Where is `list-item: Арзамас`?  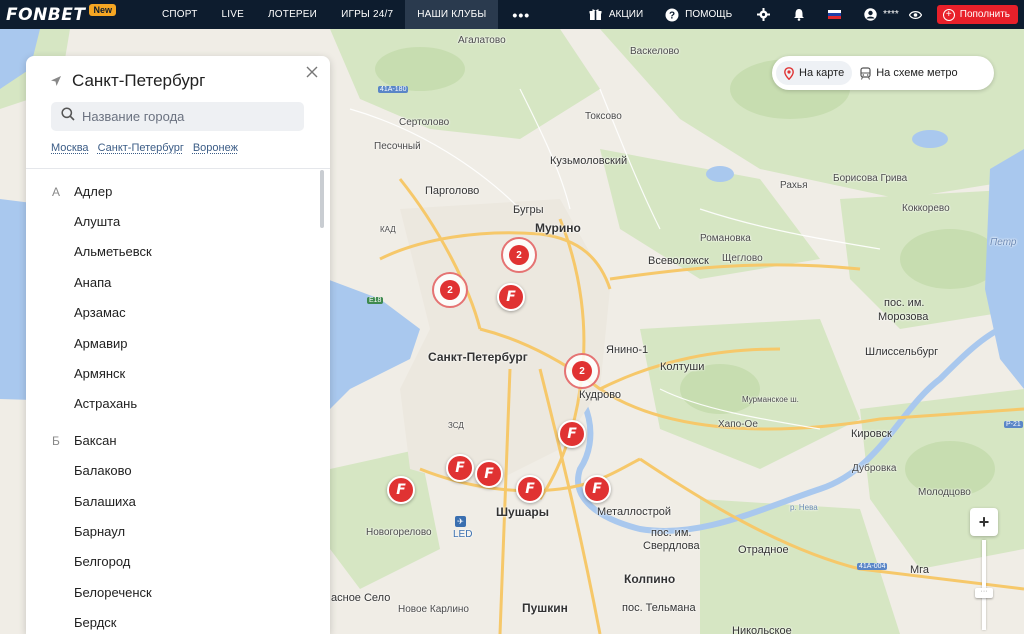
list-item: Арзамас is located at coordinates (178, 313).